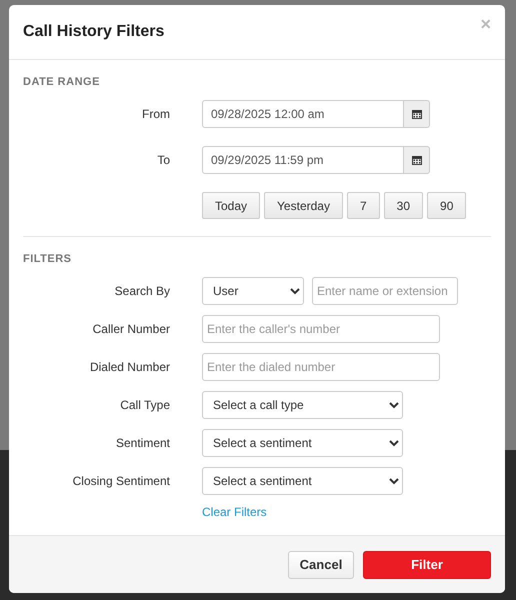 Image resolution: width=516 pixels, height=600 pixels. I want to click on field-label: Search By, so click(142, 291).